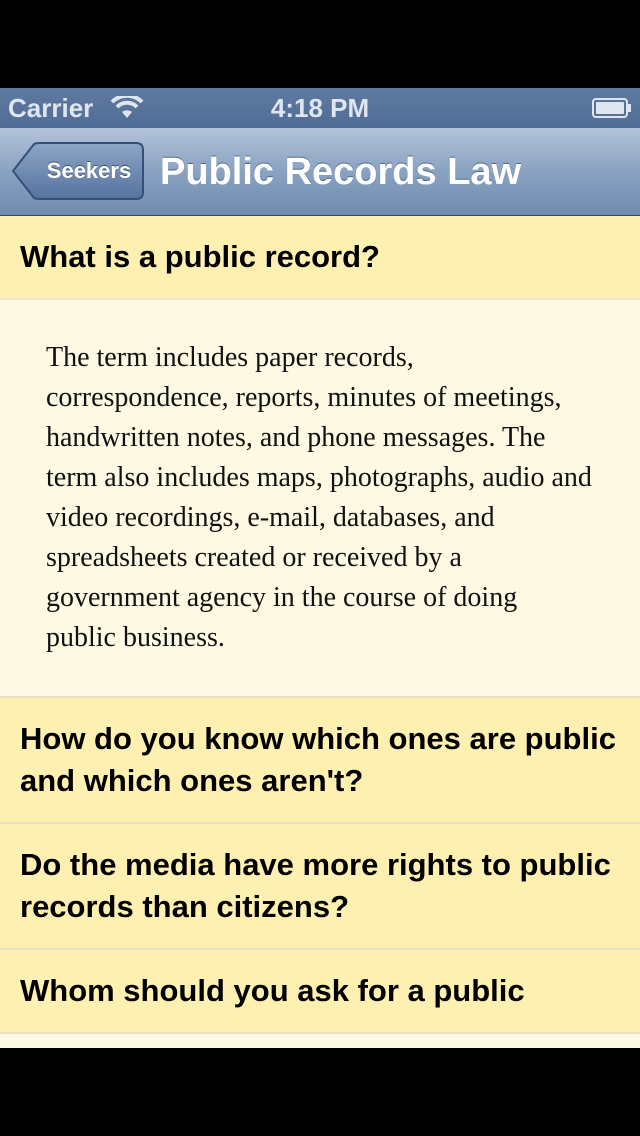 Image resolution: width=640 pixels, height=1136 pixels. What do you see at coordinates (320, 257) in the screenshot?
I see `faq-question: What is a public record?` at bounding box center [320, 257].